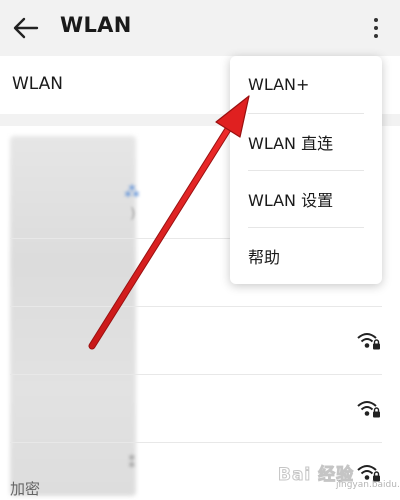  Describe the element at coordinates (38, 84) in the screenshot. I see `wlan-row-label: WLAN` at that location.